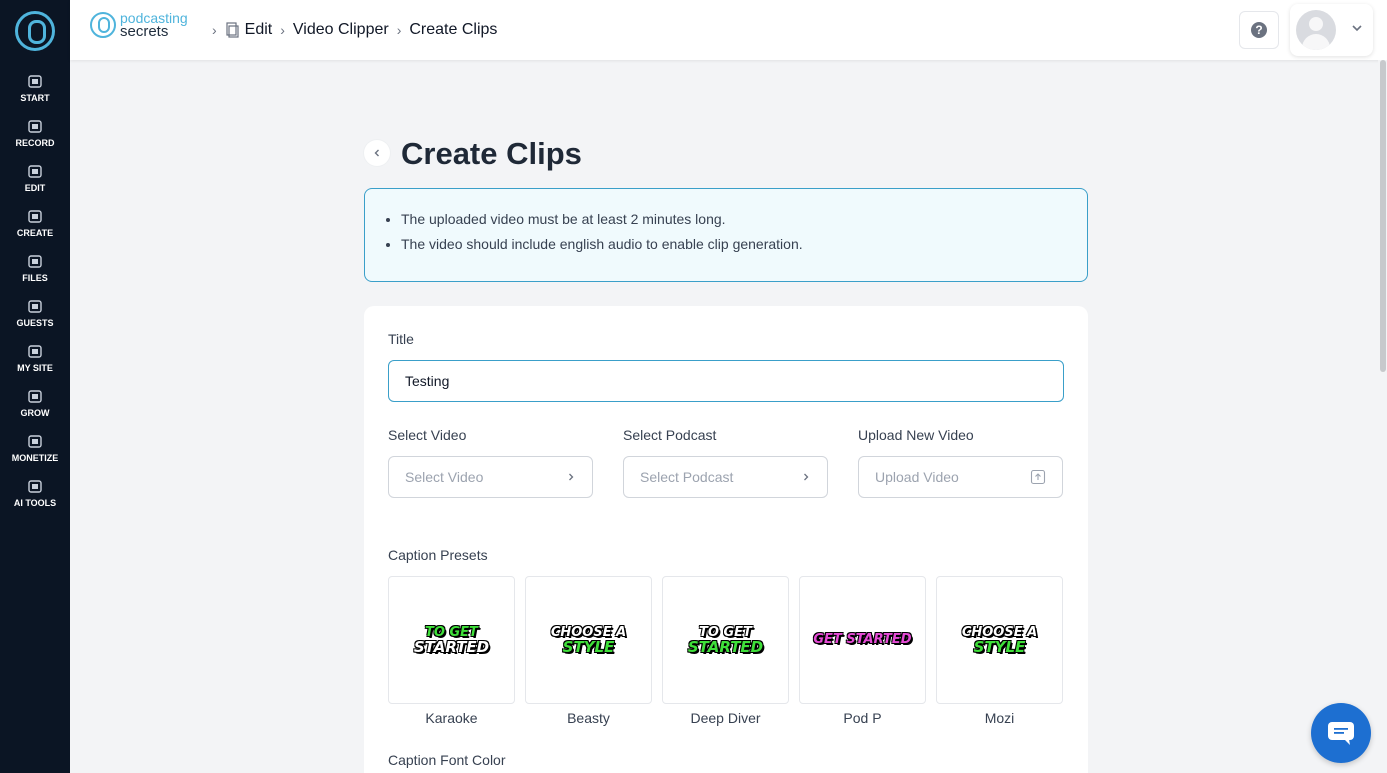  What do you see at coordinates (687, 477) in the screenshot?
I see `select-podcast-placeholder: Select Podcast` at bounding box center [687, 477].